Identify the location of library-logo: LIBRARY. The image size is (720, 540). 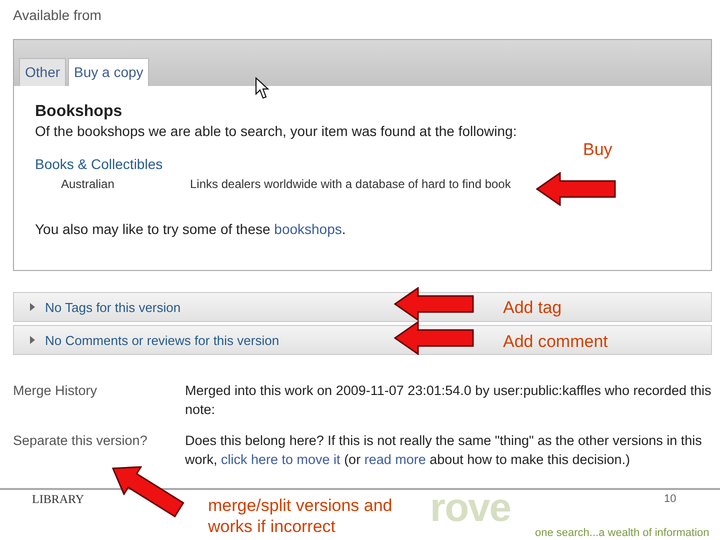
(58, 499).